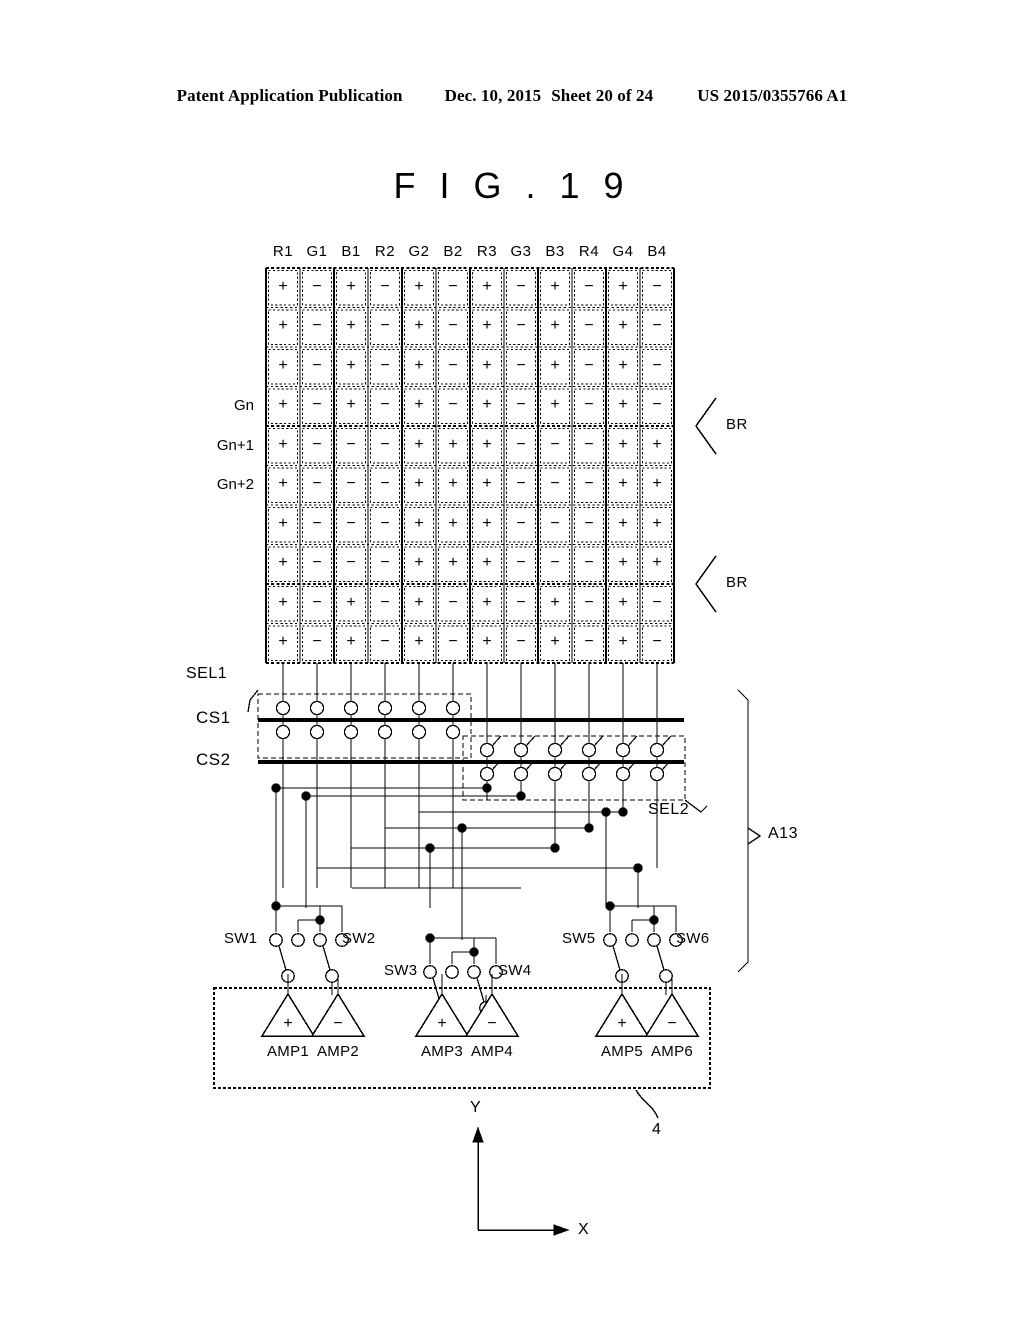 The height and width of the screenshot is (1320, 1024). Describe the element at coordinates (453, 523) in the screenshot. I see `polarity-cell-r7-c6: +` at that location.